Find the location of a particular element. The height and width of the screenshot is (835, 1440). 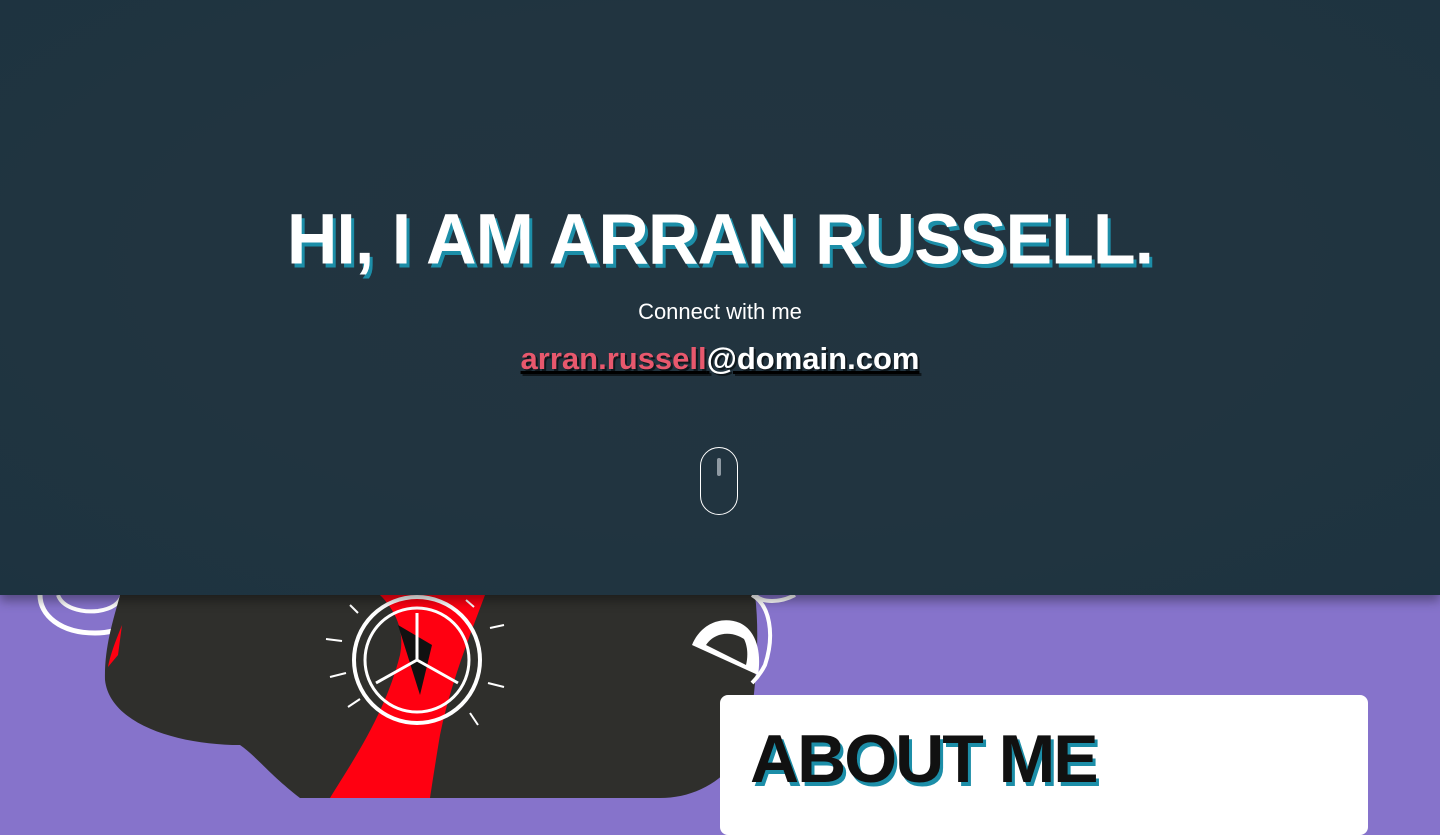

connect-label: Connect with me is located at coordinates (720, 311).